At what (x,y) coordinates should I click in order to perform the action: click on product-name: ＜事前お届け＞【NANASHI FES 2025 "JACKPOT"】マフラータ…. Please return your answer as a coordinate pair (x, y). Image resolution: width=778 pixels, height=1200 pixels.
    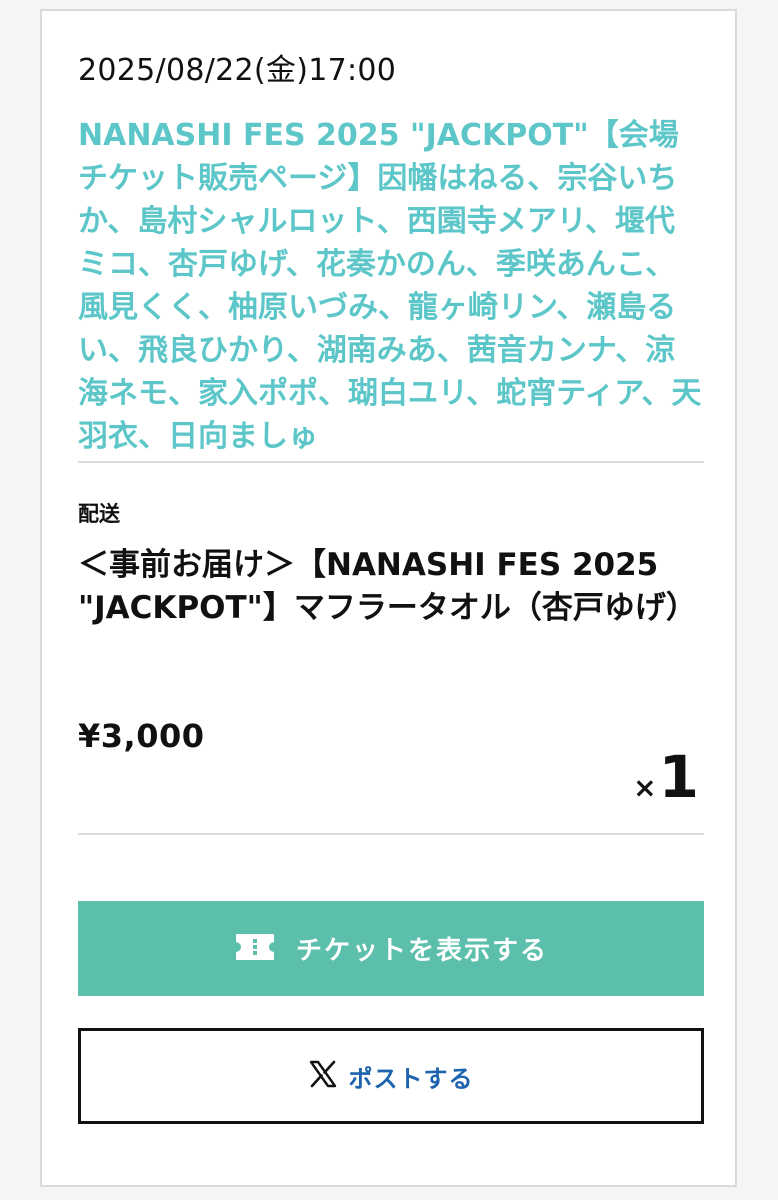
    Looking at the image, I should click on (387, 586).